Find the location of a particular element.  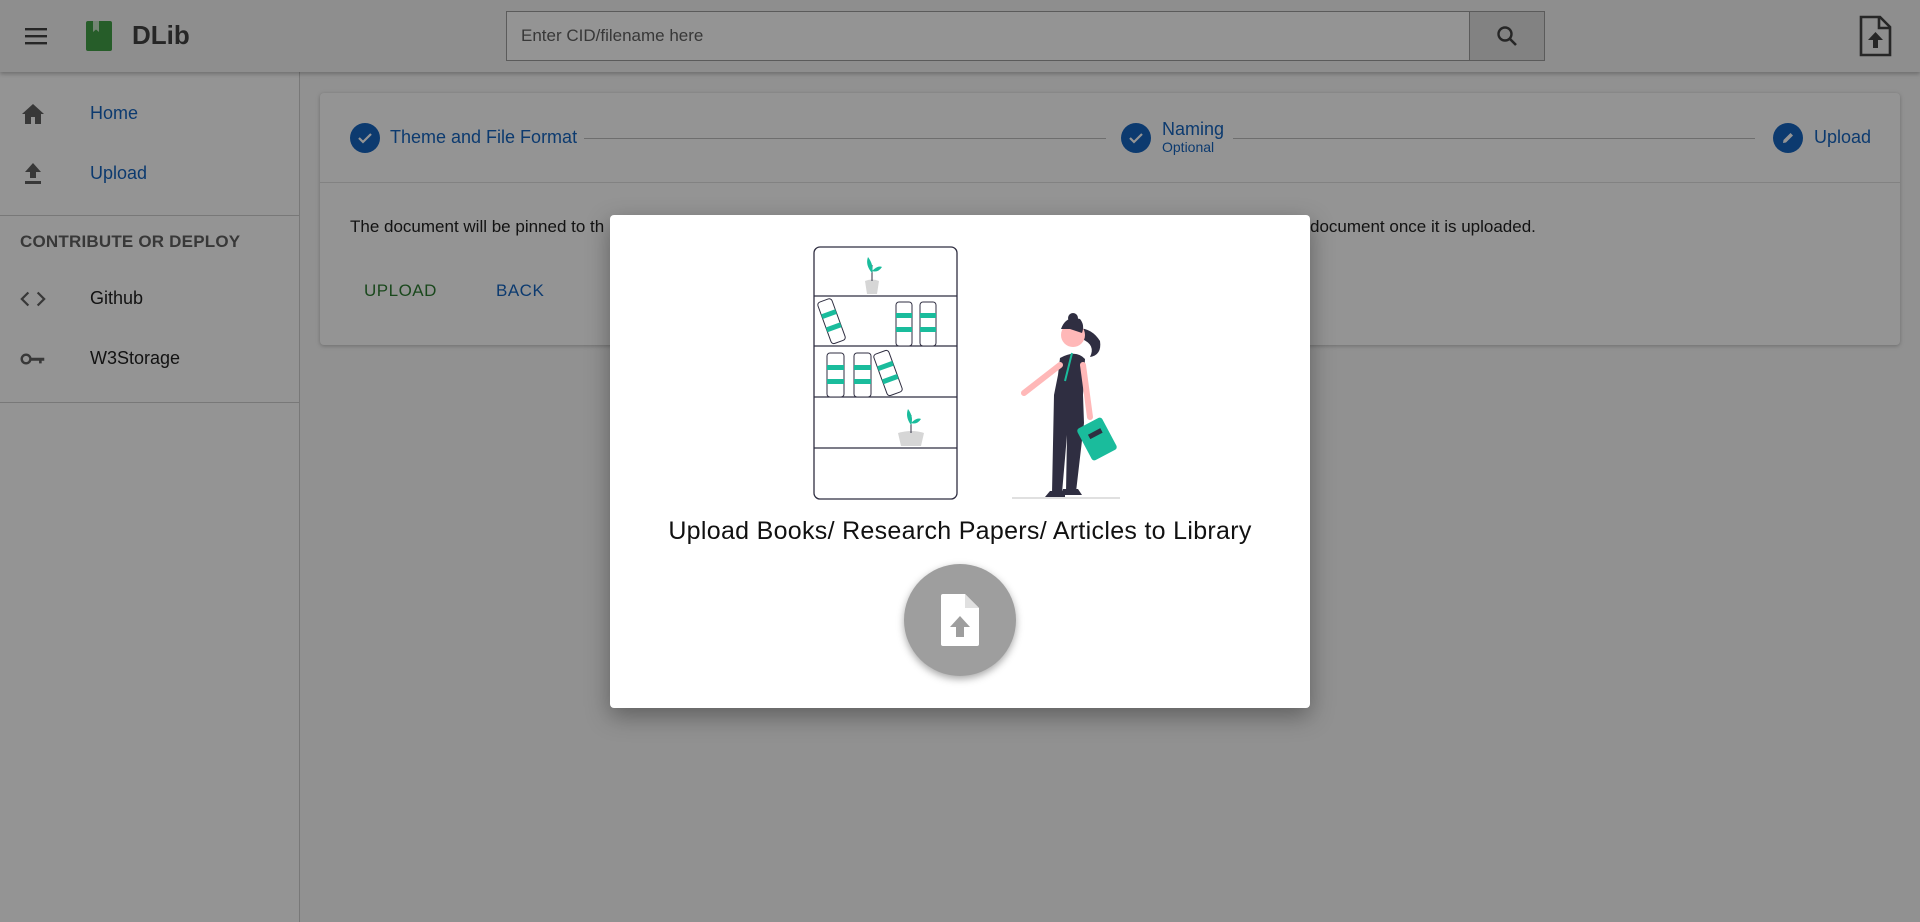

file-upload-button is located at coordinates (960, 620).